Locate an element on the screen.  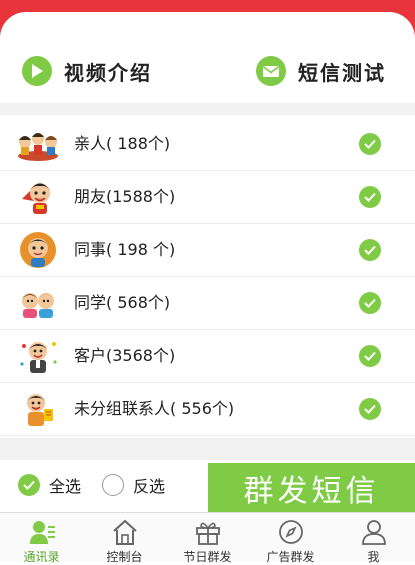
group-label: 未分组联系人( 556个) is located at coordinates (154, 408).